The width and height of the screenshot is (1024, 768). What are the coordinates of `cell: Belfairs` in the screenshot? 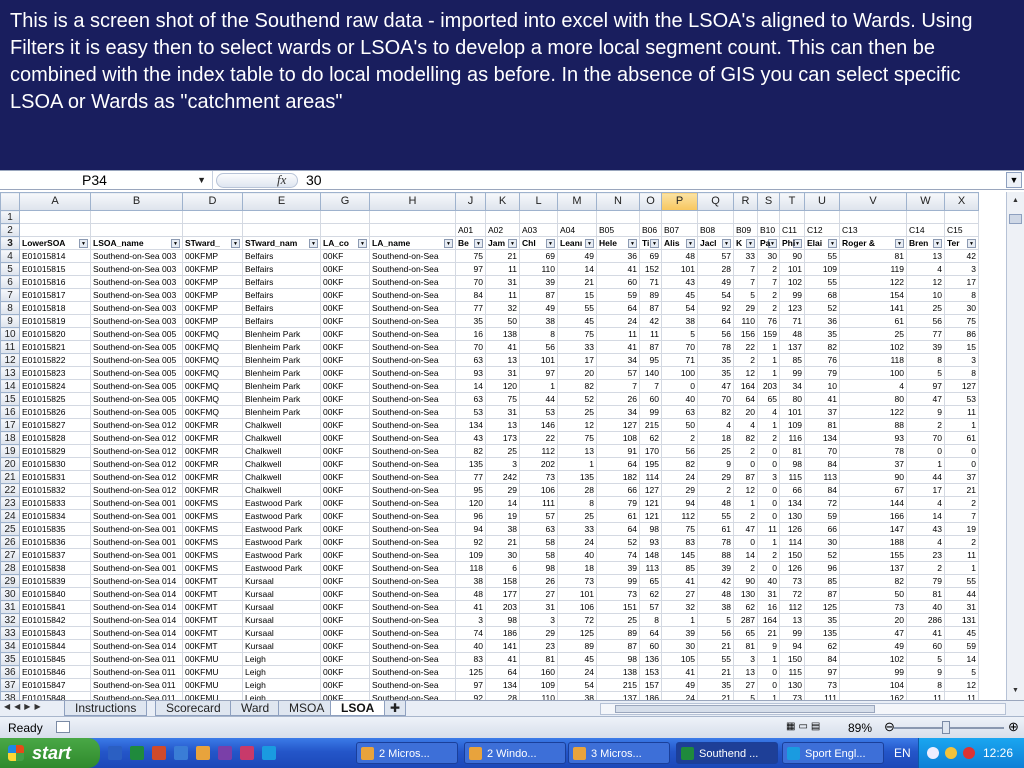 It's located at (281, 308).